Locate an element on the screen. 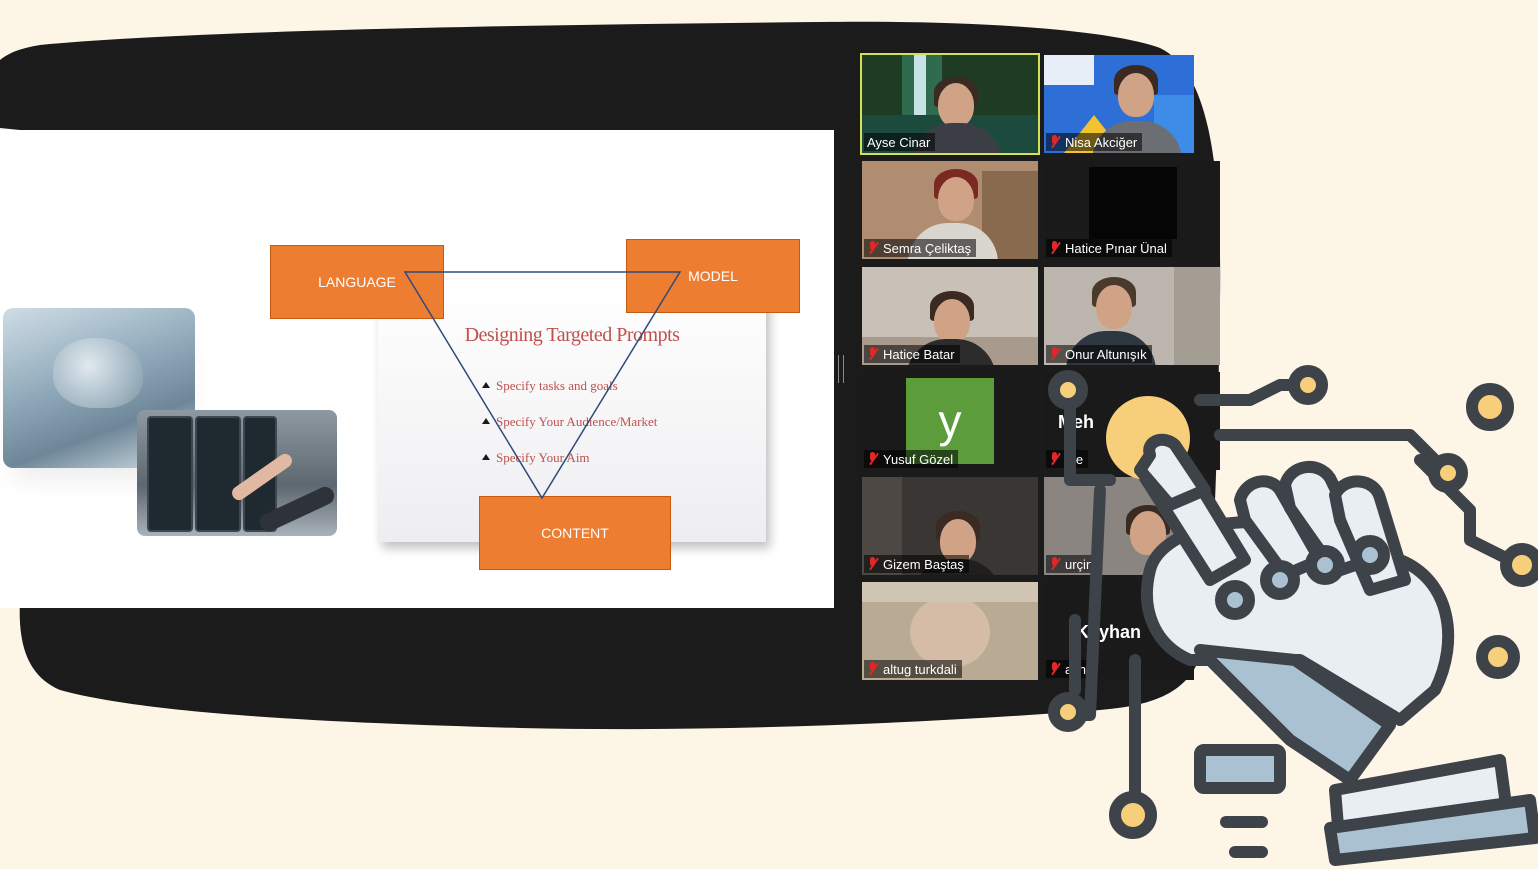  participant-name: Hatice Pınar Ünal is located at coordinates (1109, 248).